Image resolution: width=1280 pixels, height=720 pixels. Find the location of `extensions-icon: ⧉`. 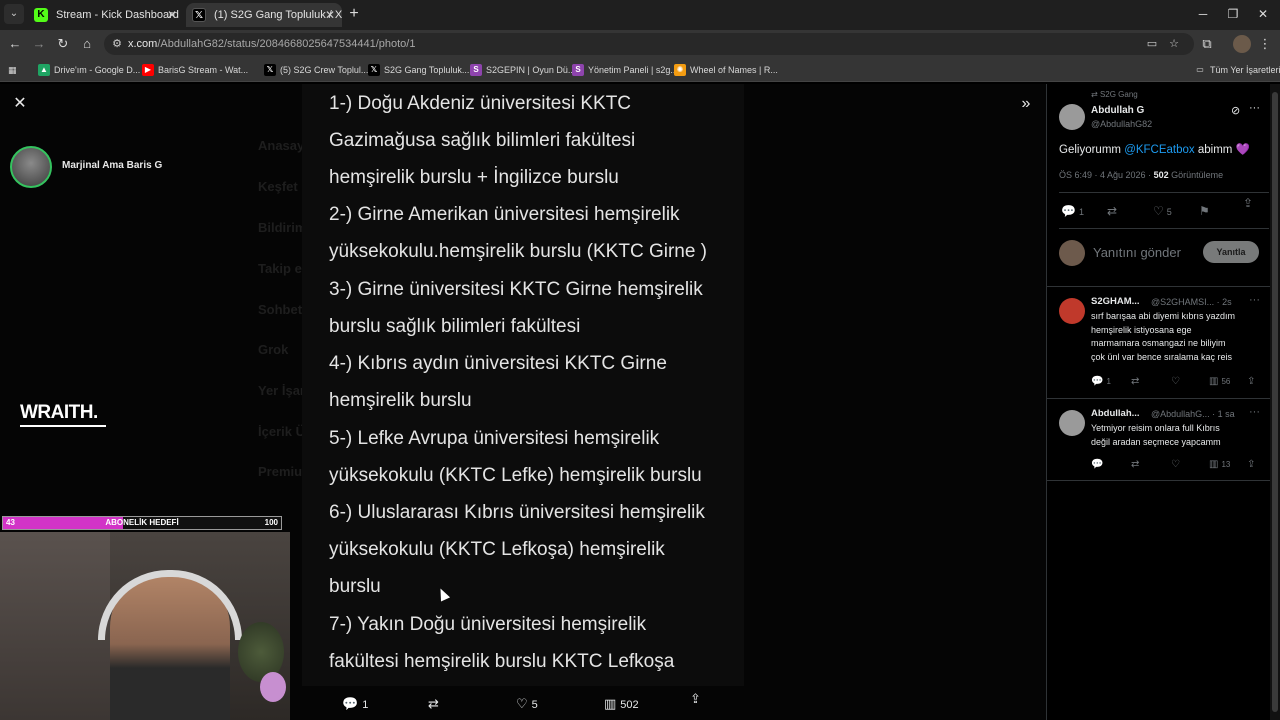

extensions-icon: ⧉ is located at coordinates (1207, 44).